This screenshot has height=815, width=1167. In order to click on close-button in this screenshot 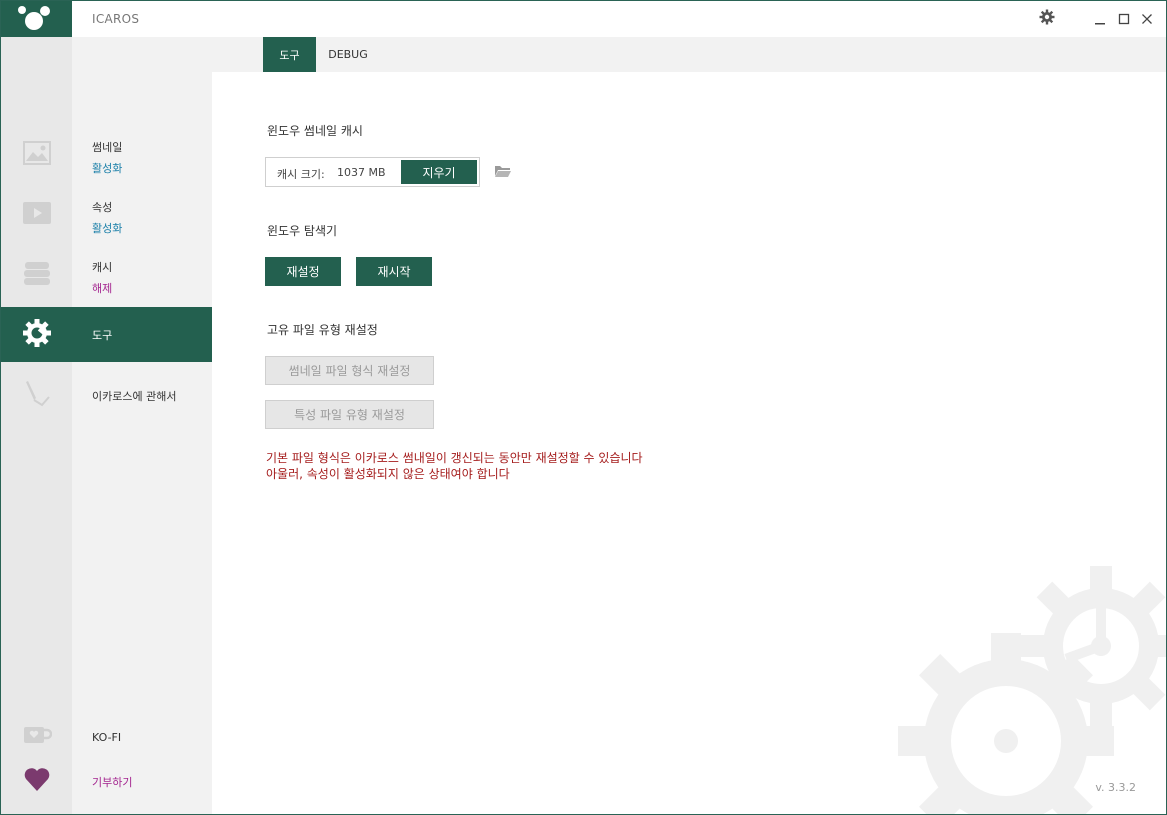, I will do `click(1147, 19)`.